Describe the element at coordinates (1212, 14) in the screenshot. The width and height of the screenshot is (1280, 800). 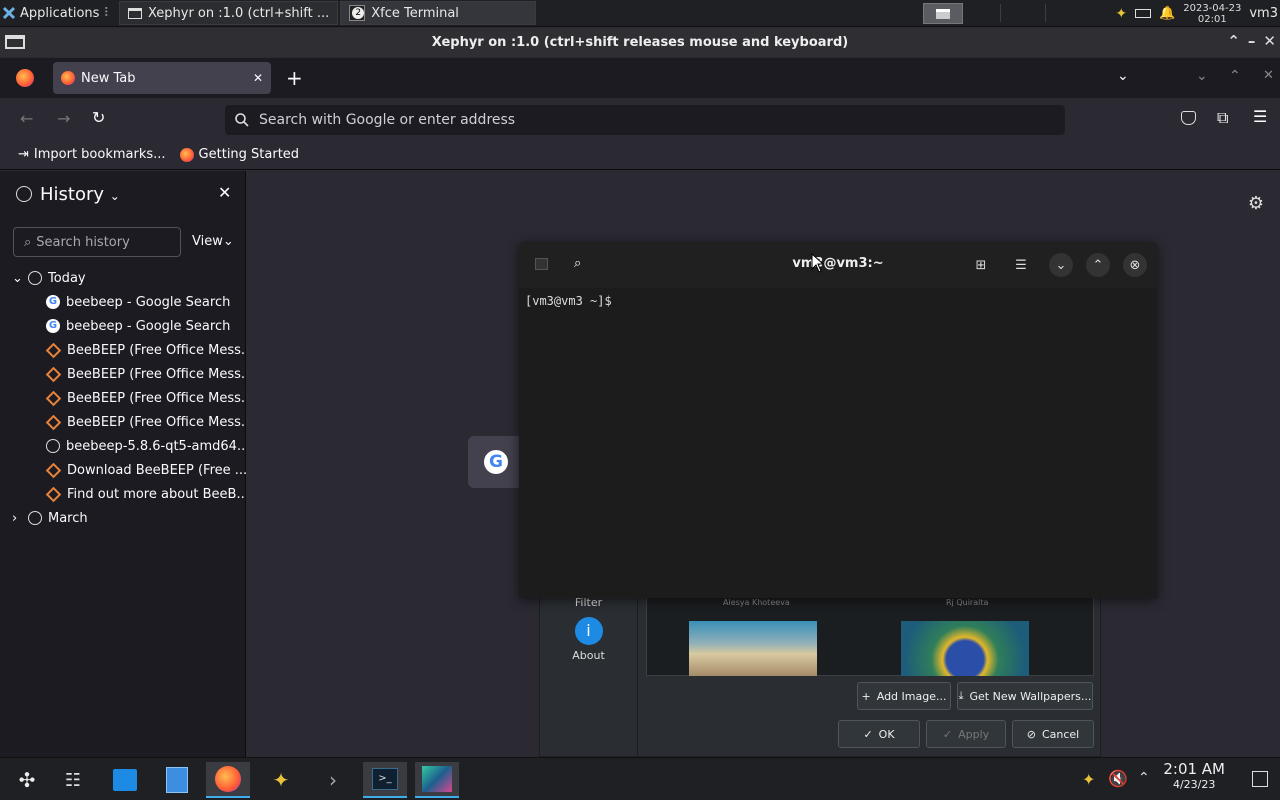
I see `panel-clock: 2023-04-23 02:01` at that location.